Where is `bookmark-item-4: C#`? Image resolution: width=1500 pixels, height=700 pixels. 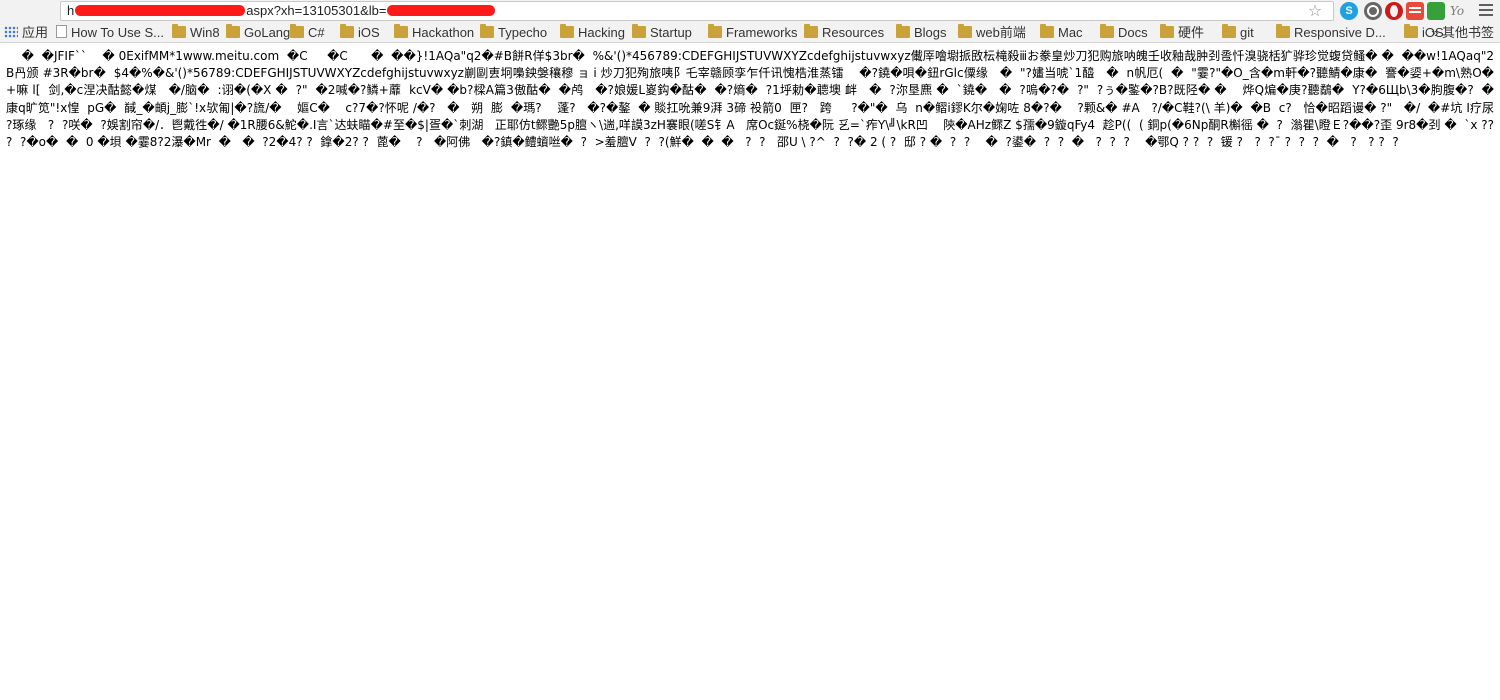 bookmark-item-4: C# is located at coordinates (307, 32).